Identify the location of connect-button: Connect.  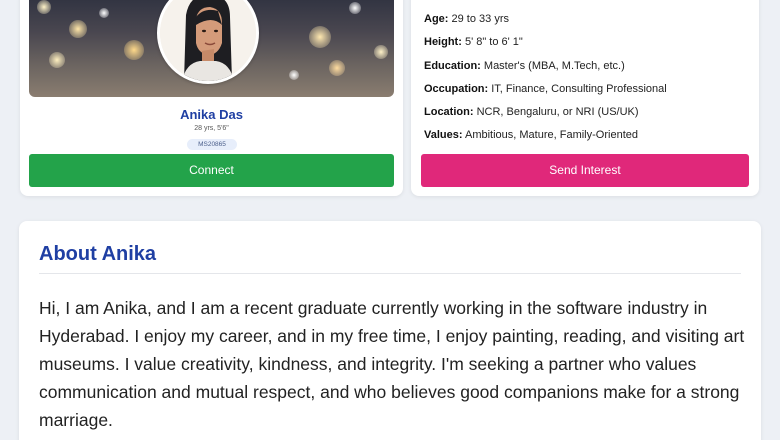
(211, 170).